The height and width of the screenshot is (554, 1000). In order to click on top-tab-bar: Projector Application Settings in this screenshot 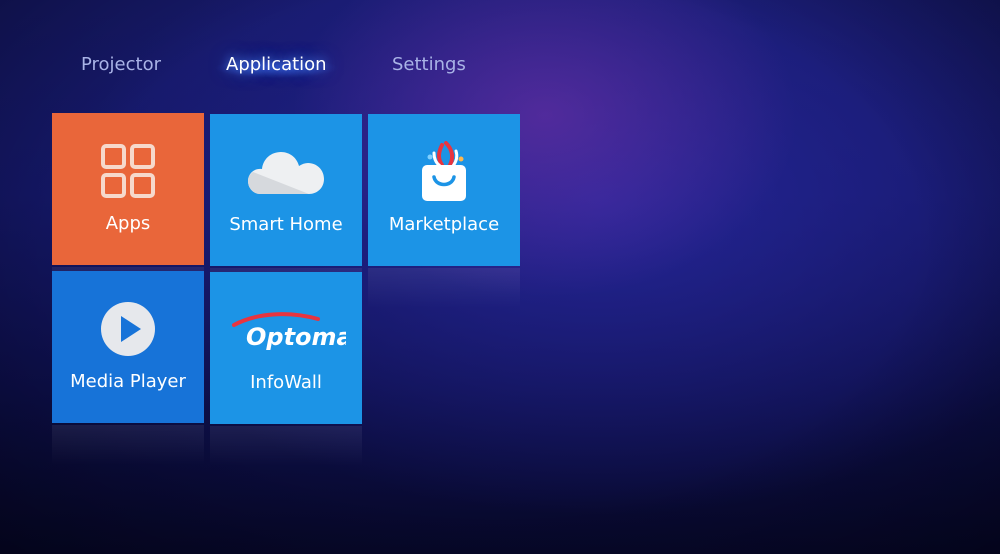, I will do `click(500, 66)`.